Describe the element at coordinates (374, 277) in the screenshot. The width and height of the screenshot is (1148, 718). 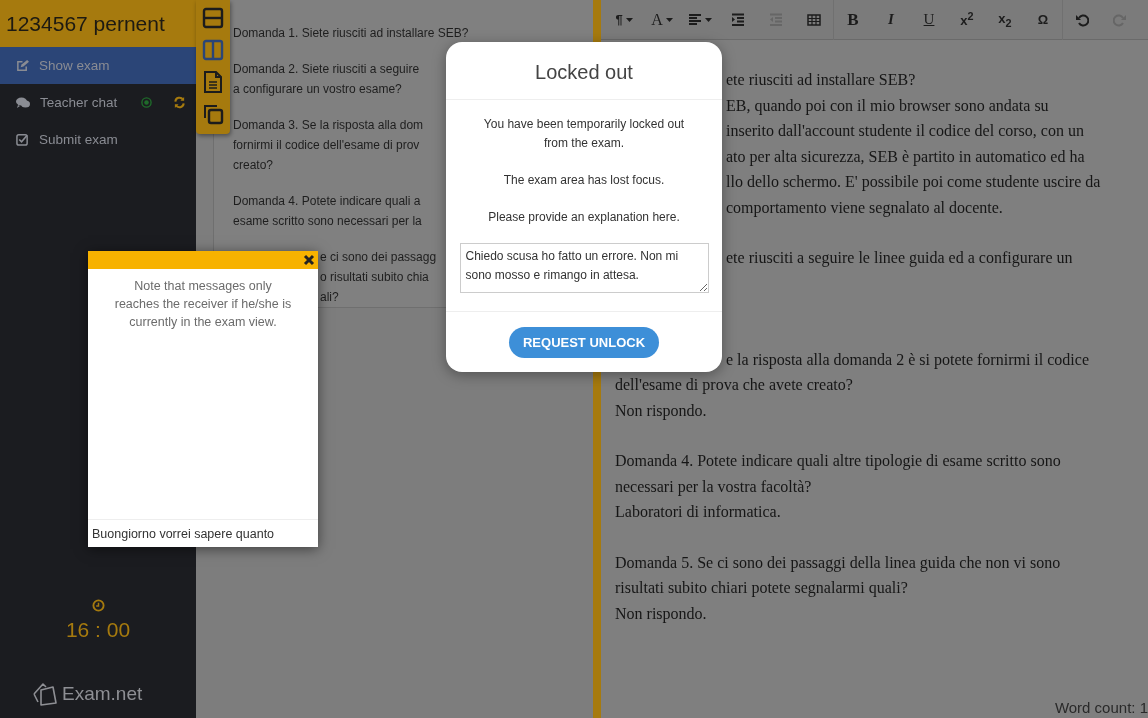
I see `question-text: o risultati subito chia` at that location.